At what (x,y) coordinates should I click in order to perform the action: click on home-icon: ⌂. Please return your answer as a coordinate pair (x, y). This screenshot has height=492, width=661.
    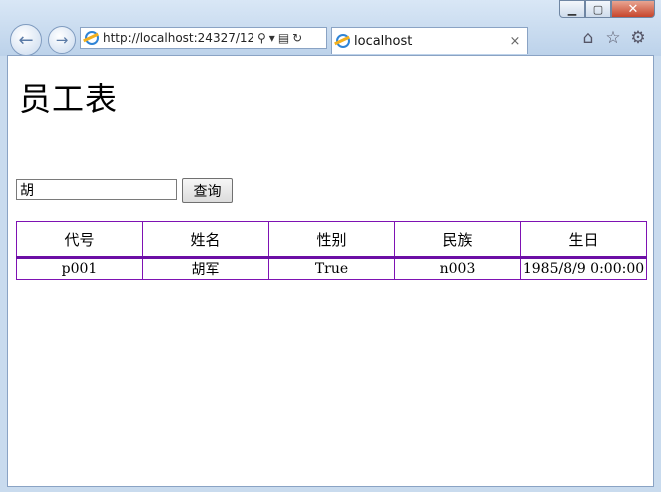
    Looking at the image, I should click on (588, 38).